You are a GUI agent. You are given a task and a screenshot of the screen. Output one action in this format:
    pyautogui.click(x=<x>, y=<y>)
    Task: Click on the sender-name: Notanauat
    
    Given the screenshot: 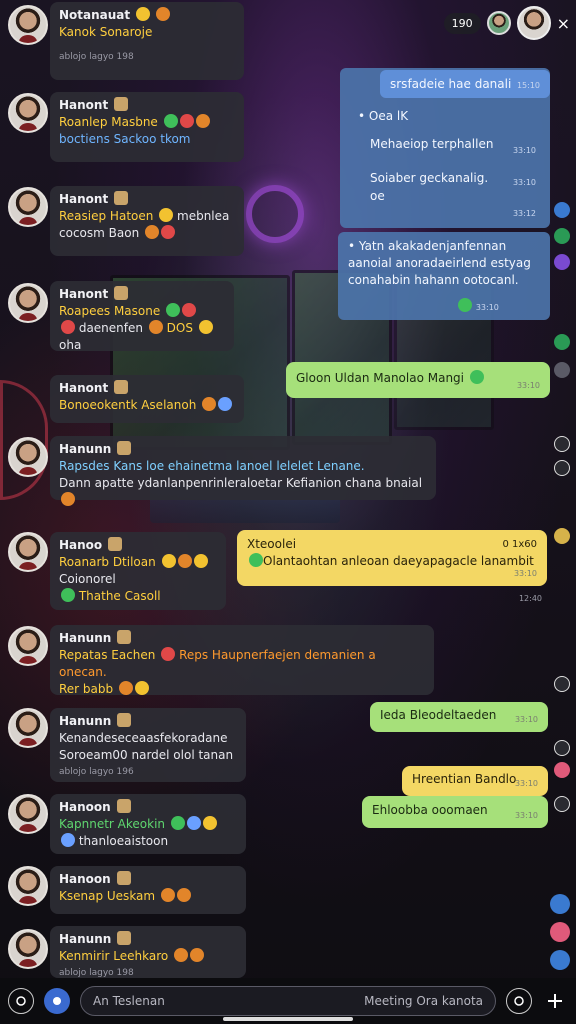 What is the action you would take?
    pyautogui.click(x=95, y=15)
    